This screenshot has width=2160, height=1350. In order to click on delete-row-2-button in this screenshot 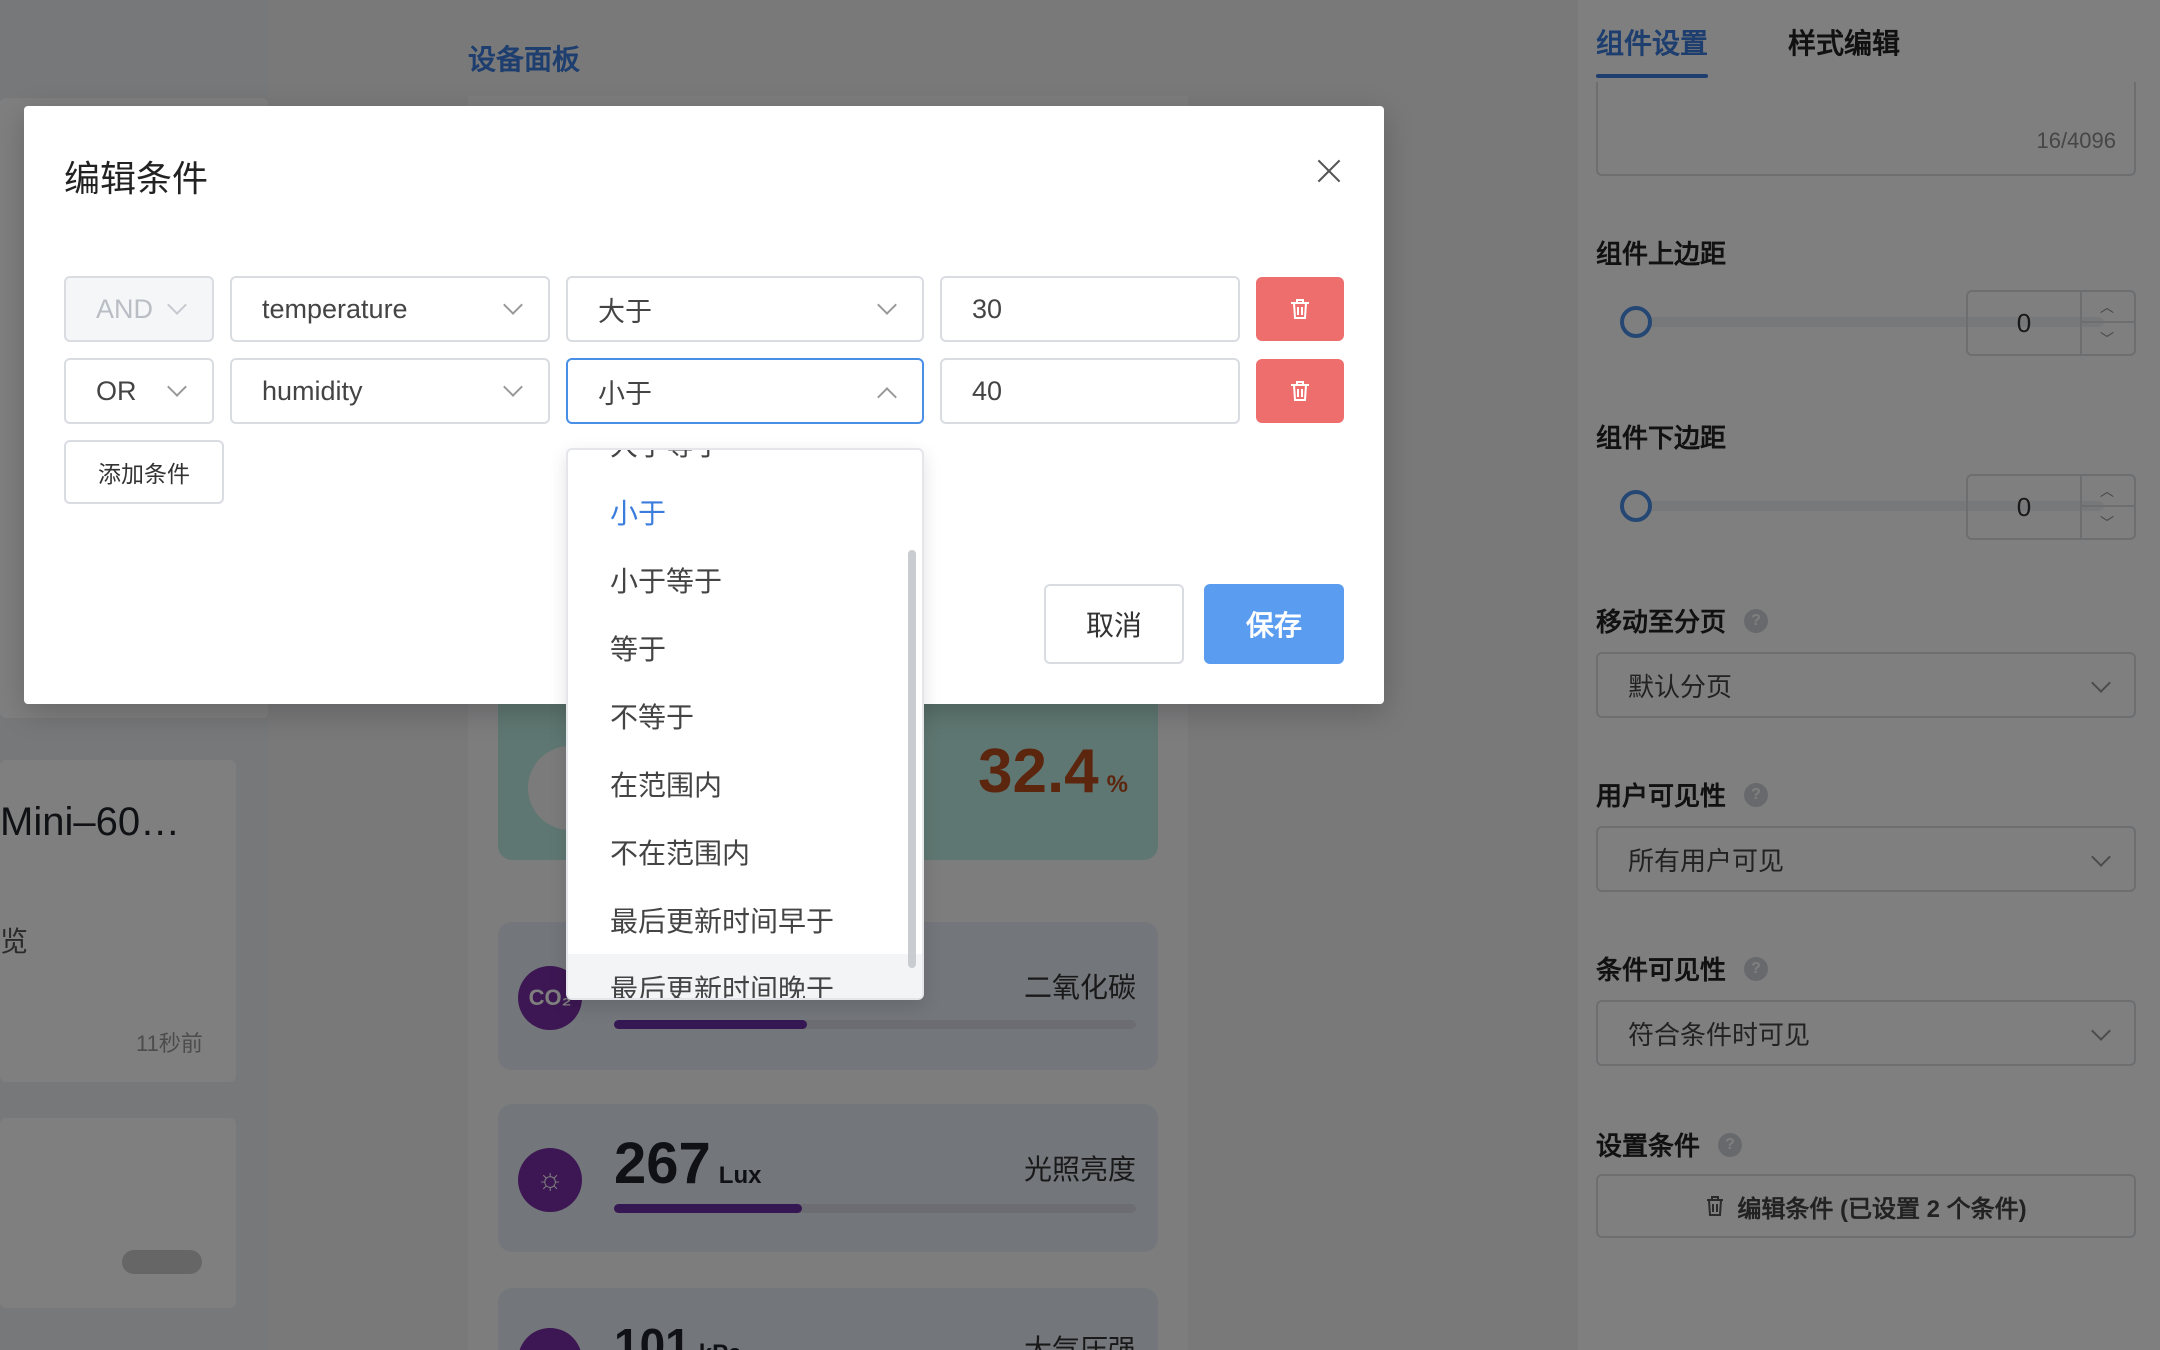, I will do `click(1300, 391)`.